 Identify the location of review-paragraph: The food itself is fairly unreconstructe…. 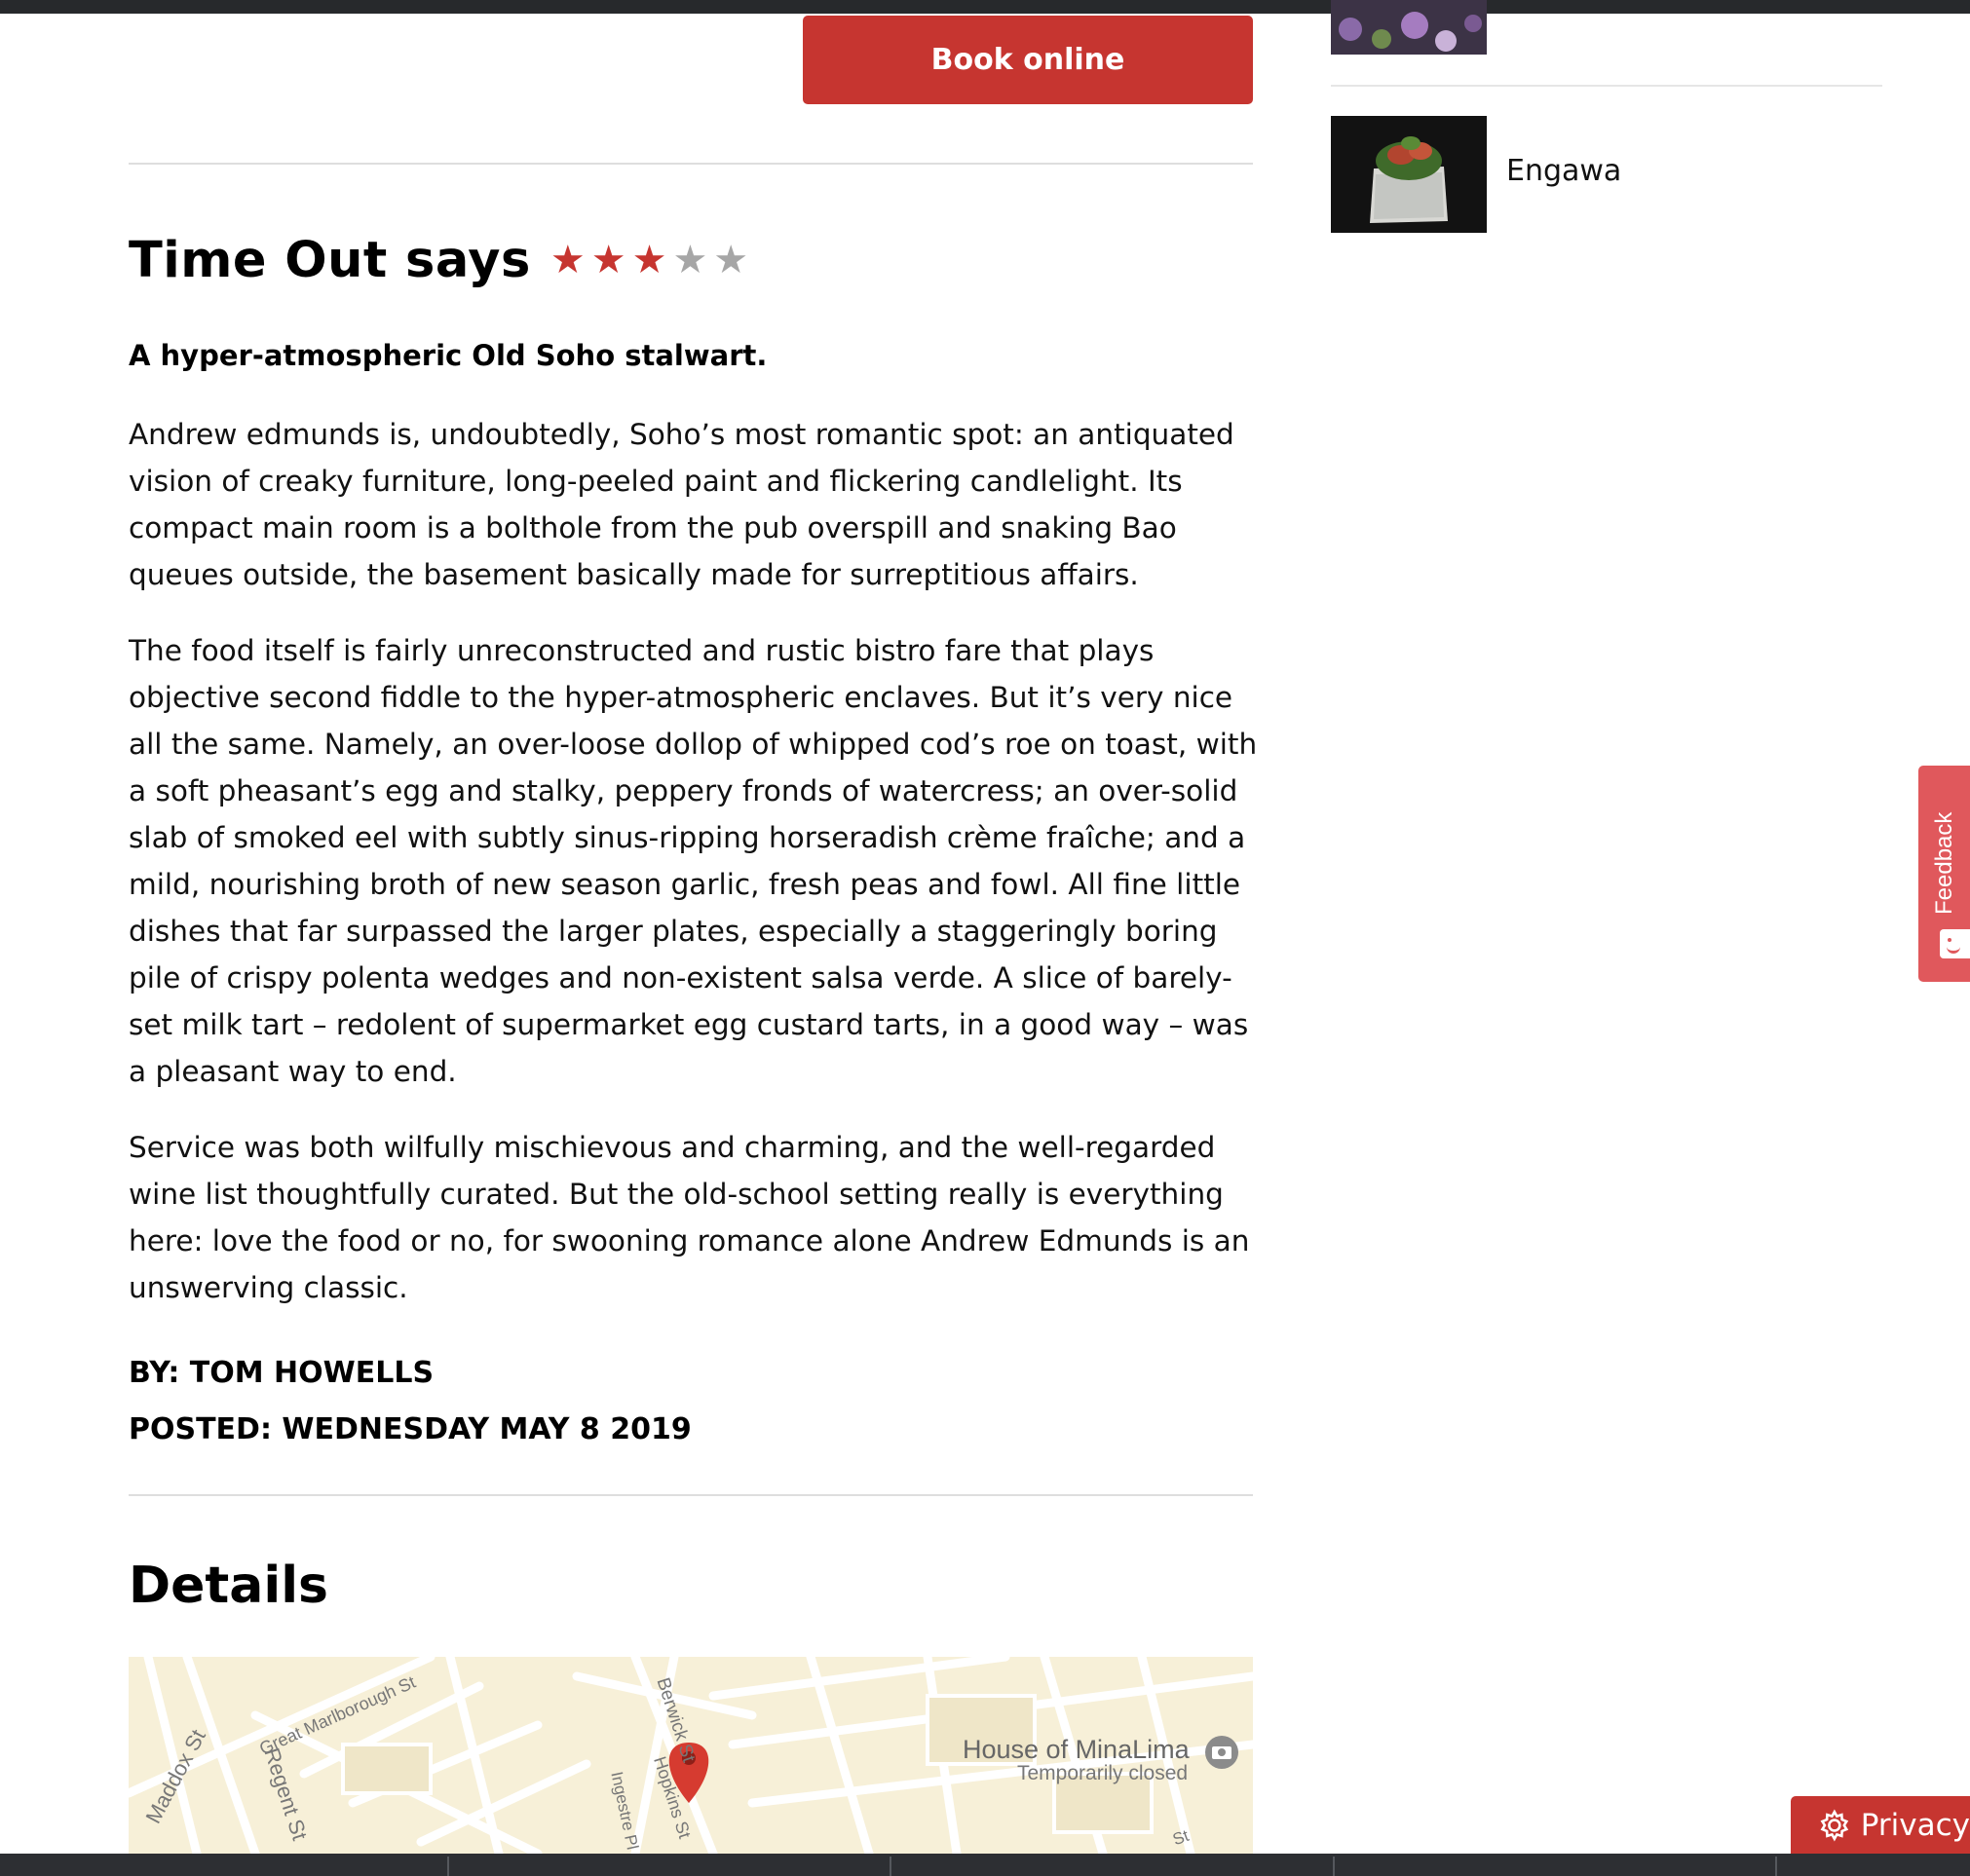
(693, 861).